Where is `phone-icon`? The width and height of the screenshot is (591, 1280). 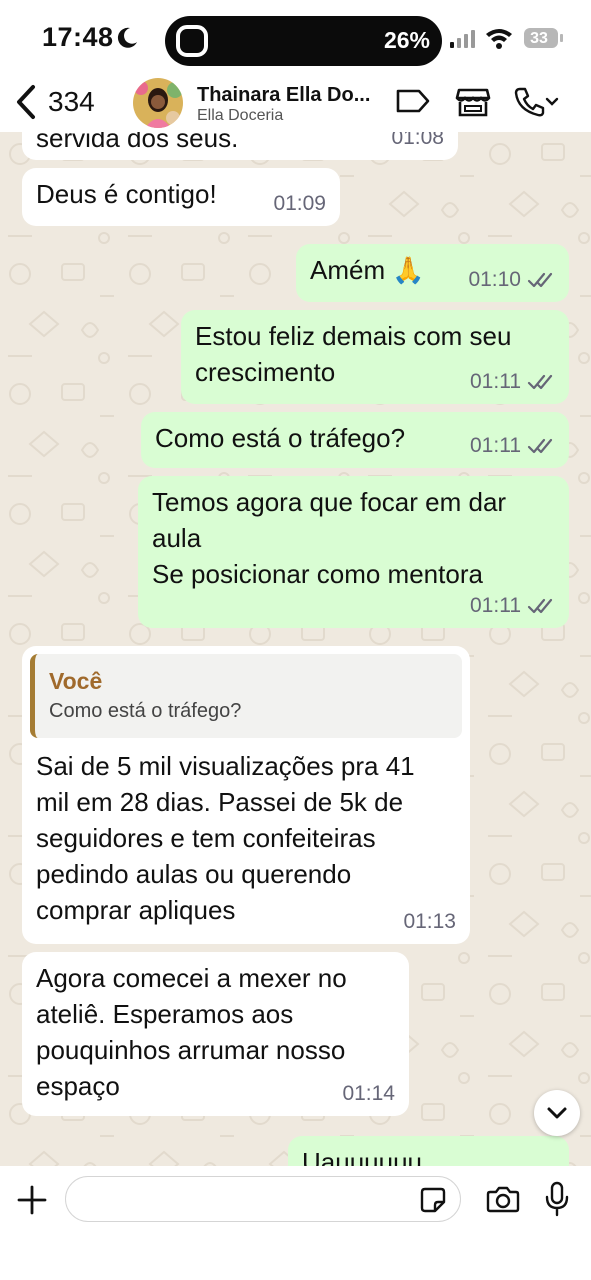 phone-icon is located at coordinates (536, 102).